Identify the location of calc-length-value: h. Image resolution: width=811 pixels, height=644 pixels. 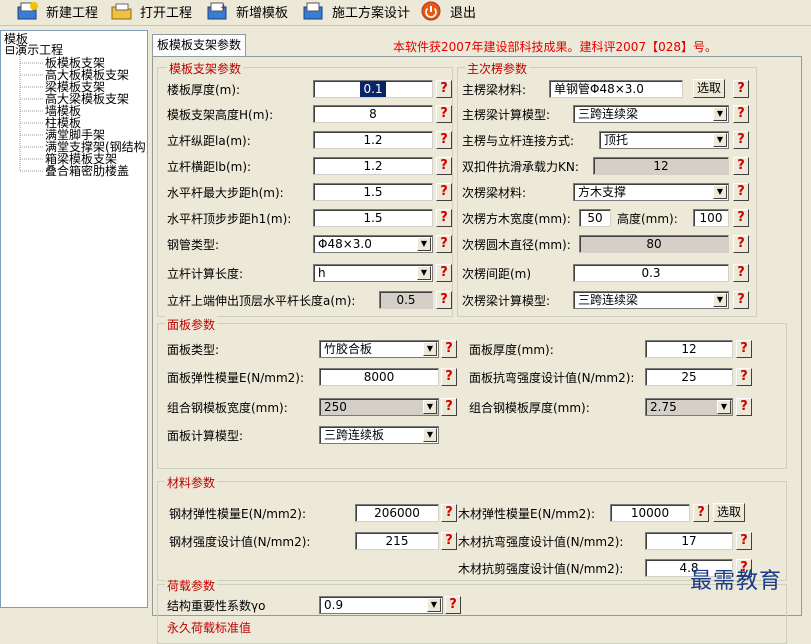
(322, 273).